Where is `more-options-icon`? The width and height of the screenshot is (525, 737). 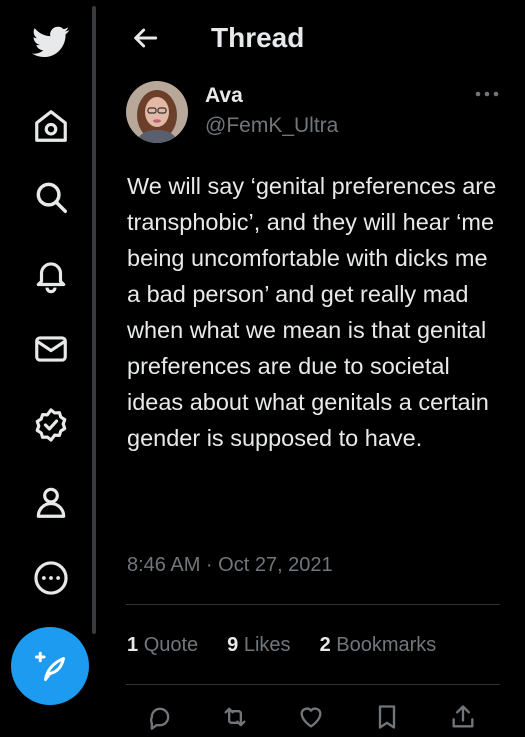
more-options-icon is located at coordinates (51, 578).